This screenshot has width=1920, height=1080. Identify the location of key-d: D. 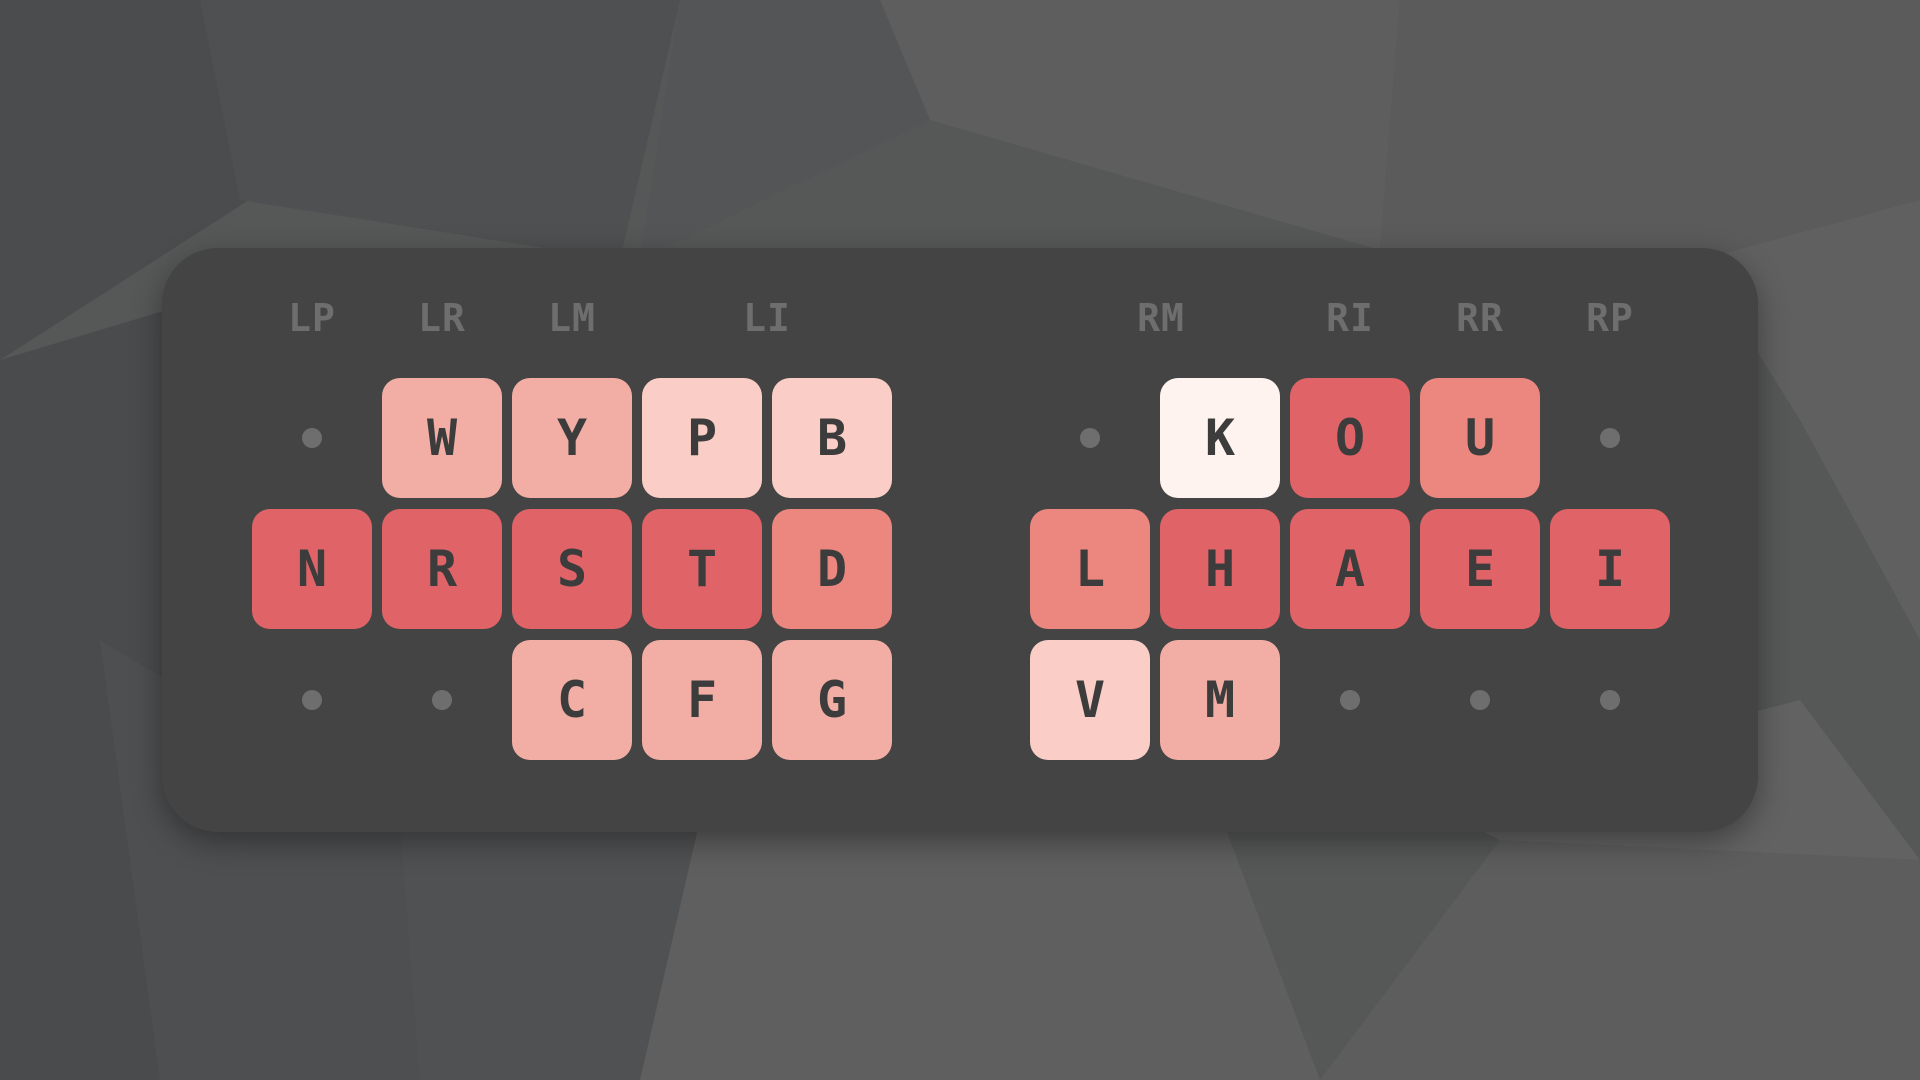
(832, 569).